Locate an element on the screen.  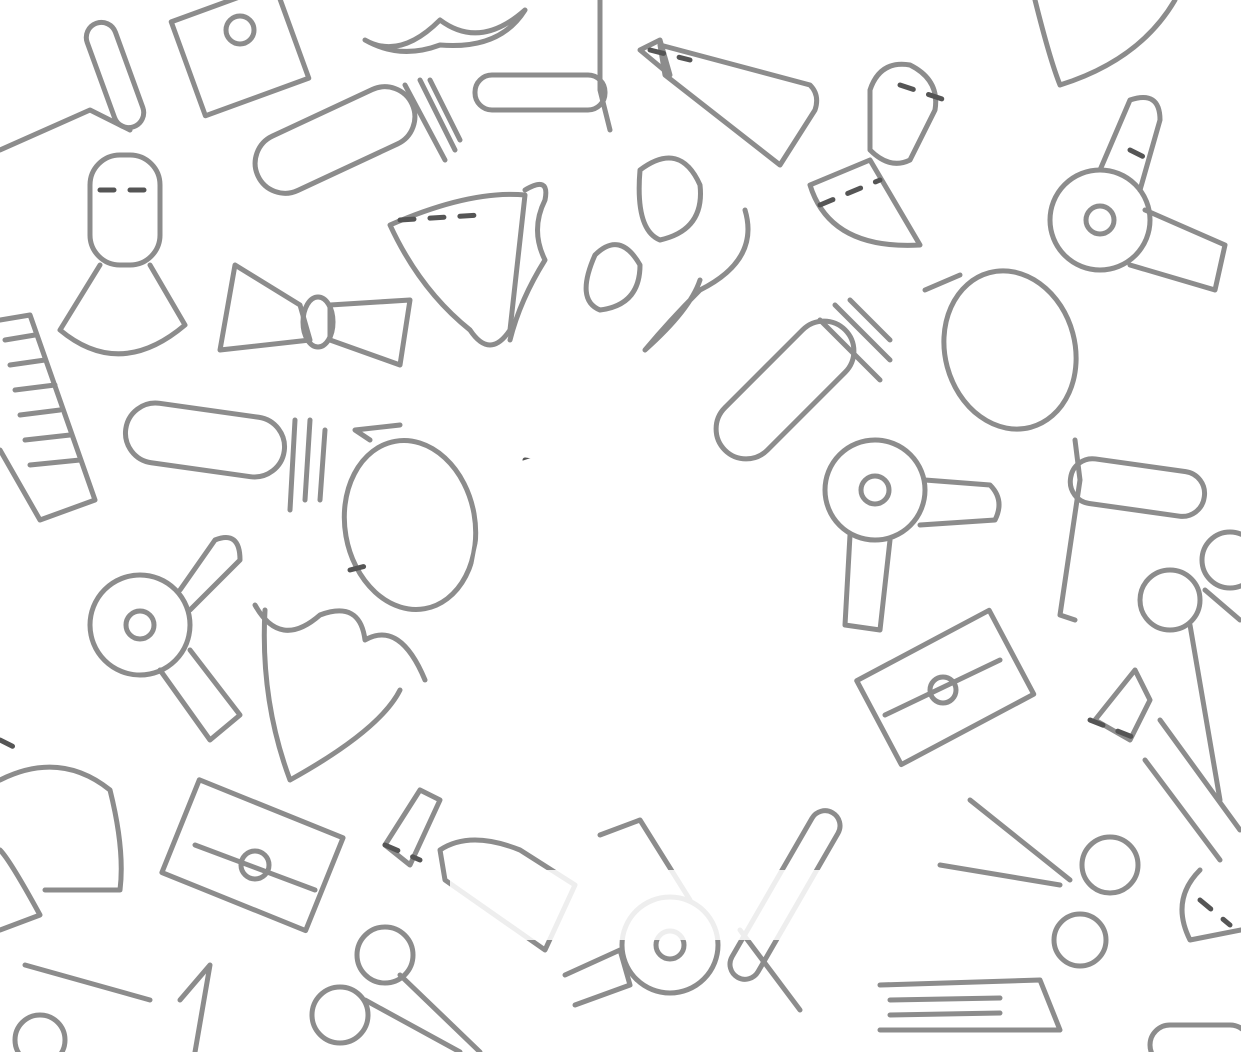
scissors-icon is located at coordinates (1039, 883).